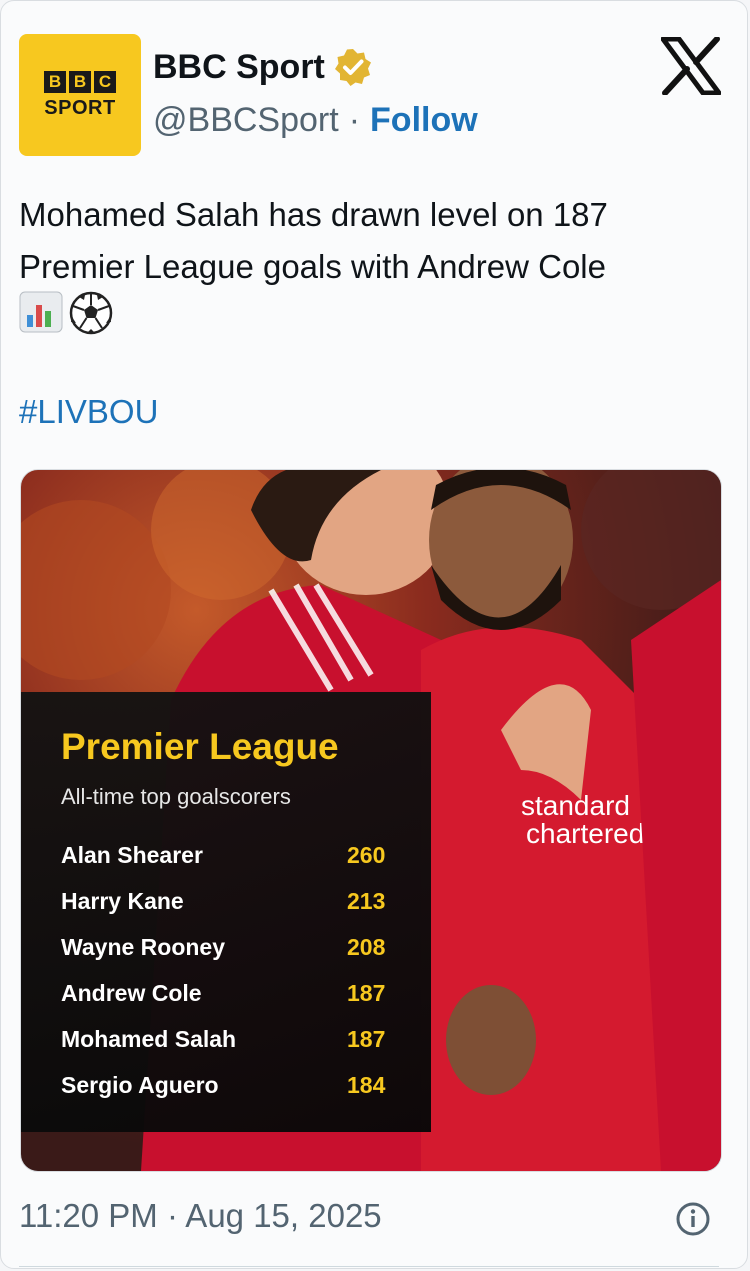 The height and width of the screenshot is (1271, 750). I want to click on scorer-row: Alan Shearer 260, so click(231, 855).